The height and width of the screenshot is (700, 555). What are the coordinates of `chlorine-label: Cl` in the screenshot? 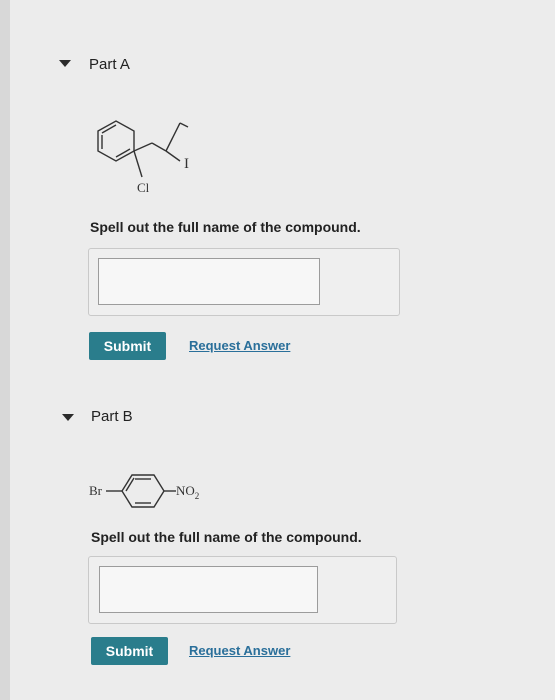 It's located at (143, 187).